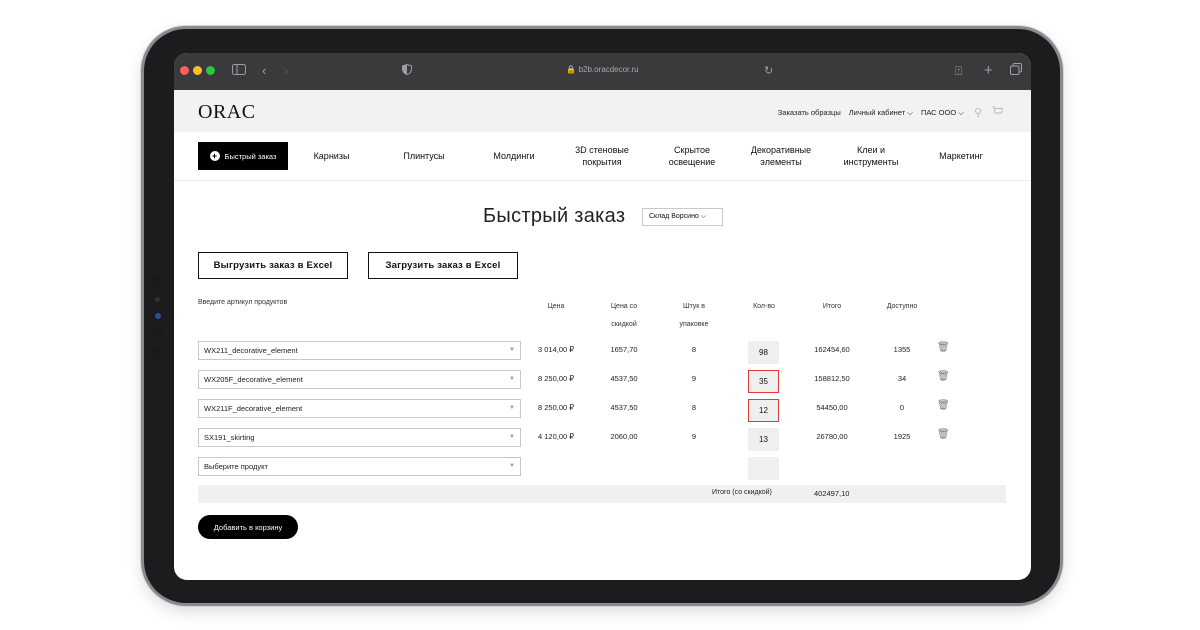 The height and width of the screenshot is (630, 1200). I want to click on url-text: b2b.oracdecor.ru, so click(608, 69).